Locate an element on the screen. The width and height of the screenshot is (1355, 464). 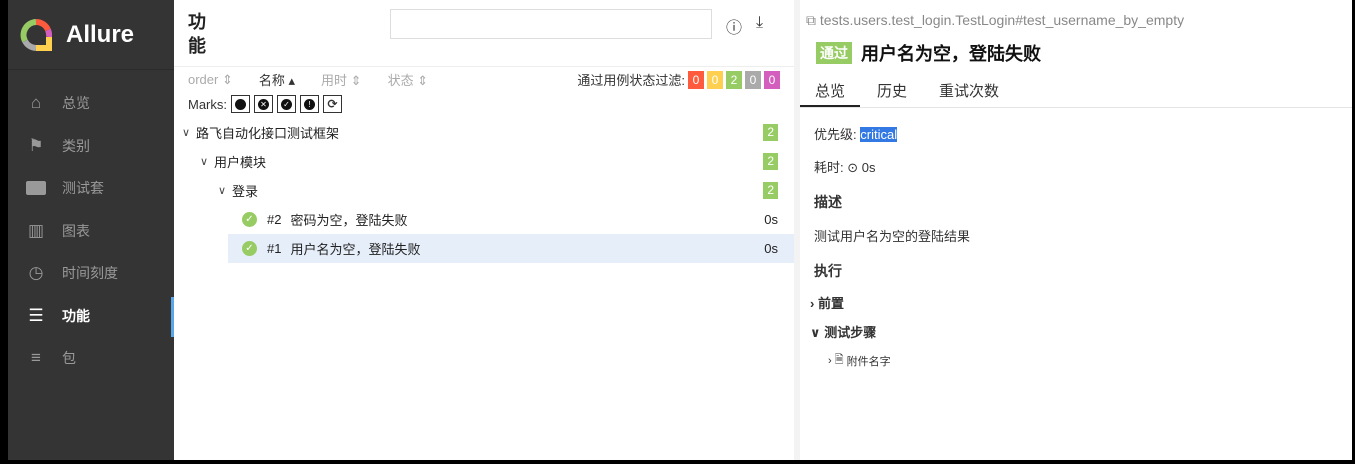
sort-order: order ⇕ is located at coordinates (210, 80).